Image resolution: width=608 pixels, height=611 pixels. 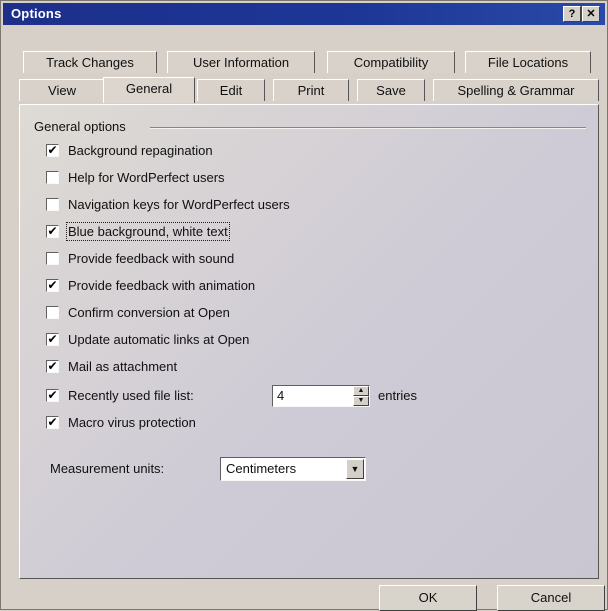 I want to click on tab-user-information: User Information, so click(x=241, y=62).